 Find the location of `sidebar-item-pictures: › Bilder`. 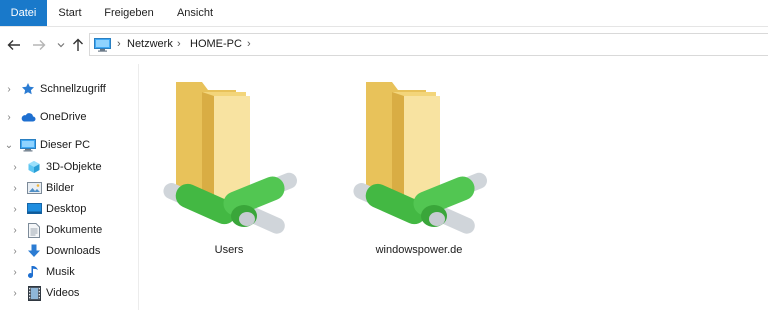

sidebar-item-pictures: › Bilder is located at coordinates (42, 188).